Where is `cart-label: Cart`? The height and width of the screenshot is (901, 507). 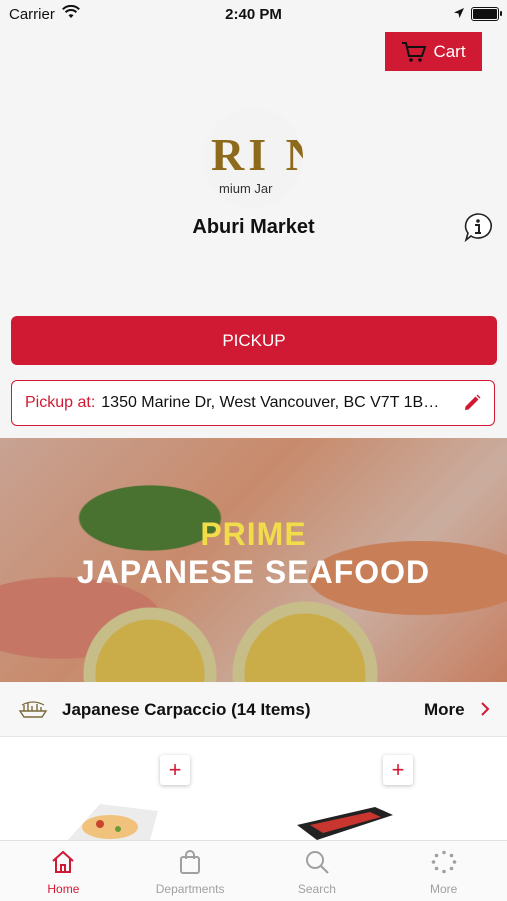 cart-label: Cart is located at coordinates (449, 51).